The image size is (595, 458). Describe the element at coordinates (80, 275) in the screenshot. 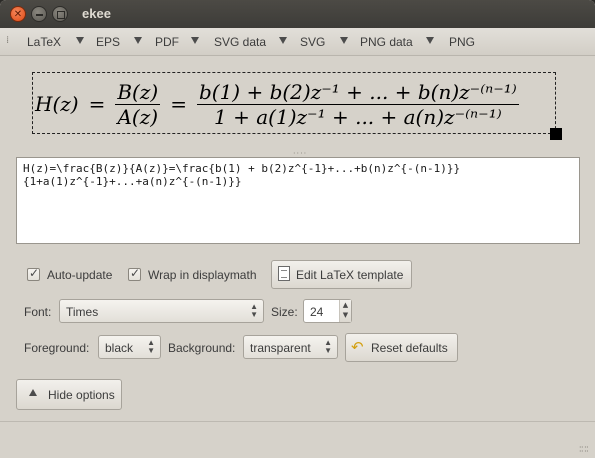

I see `auto-update-label: Auto-update` at that location.